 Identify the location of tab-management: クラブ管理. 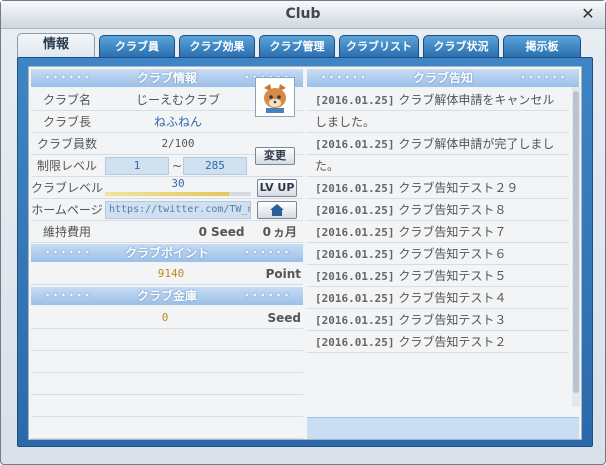
(297, 46).